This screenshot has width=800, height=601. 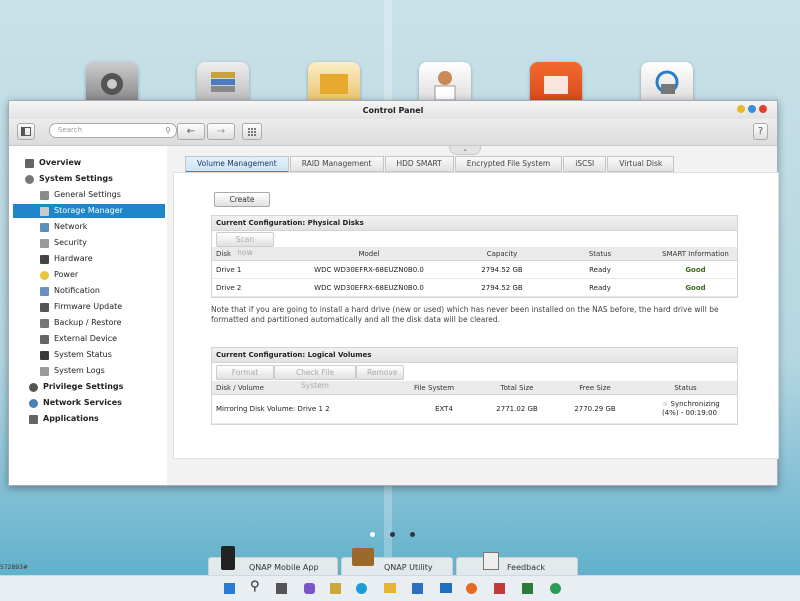 I want to click on firefox-icon, so click(x=471, y=588).